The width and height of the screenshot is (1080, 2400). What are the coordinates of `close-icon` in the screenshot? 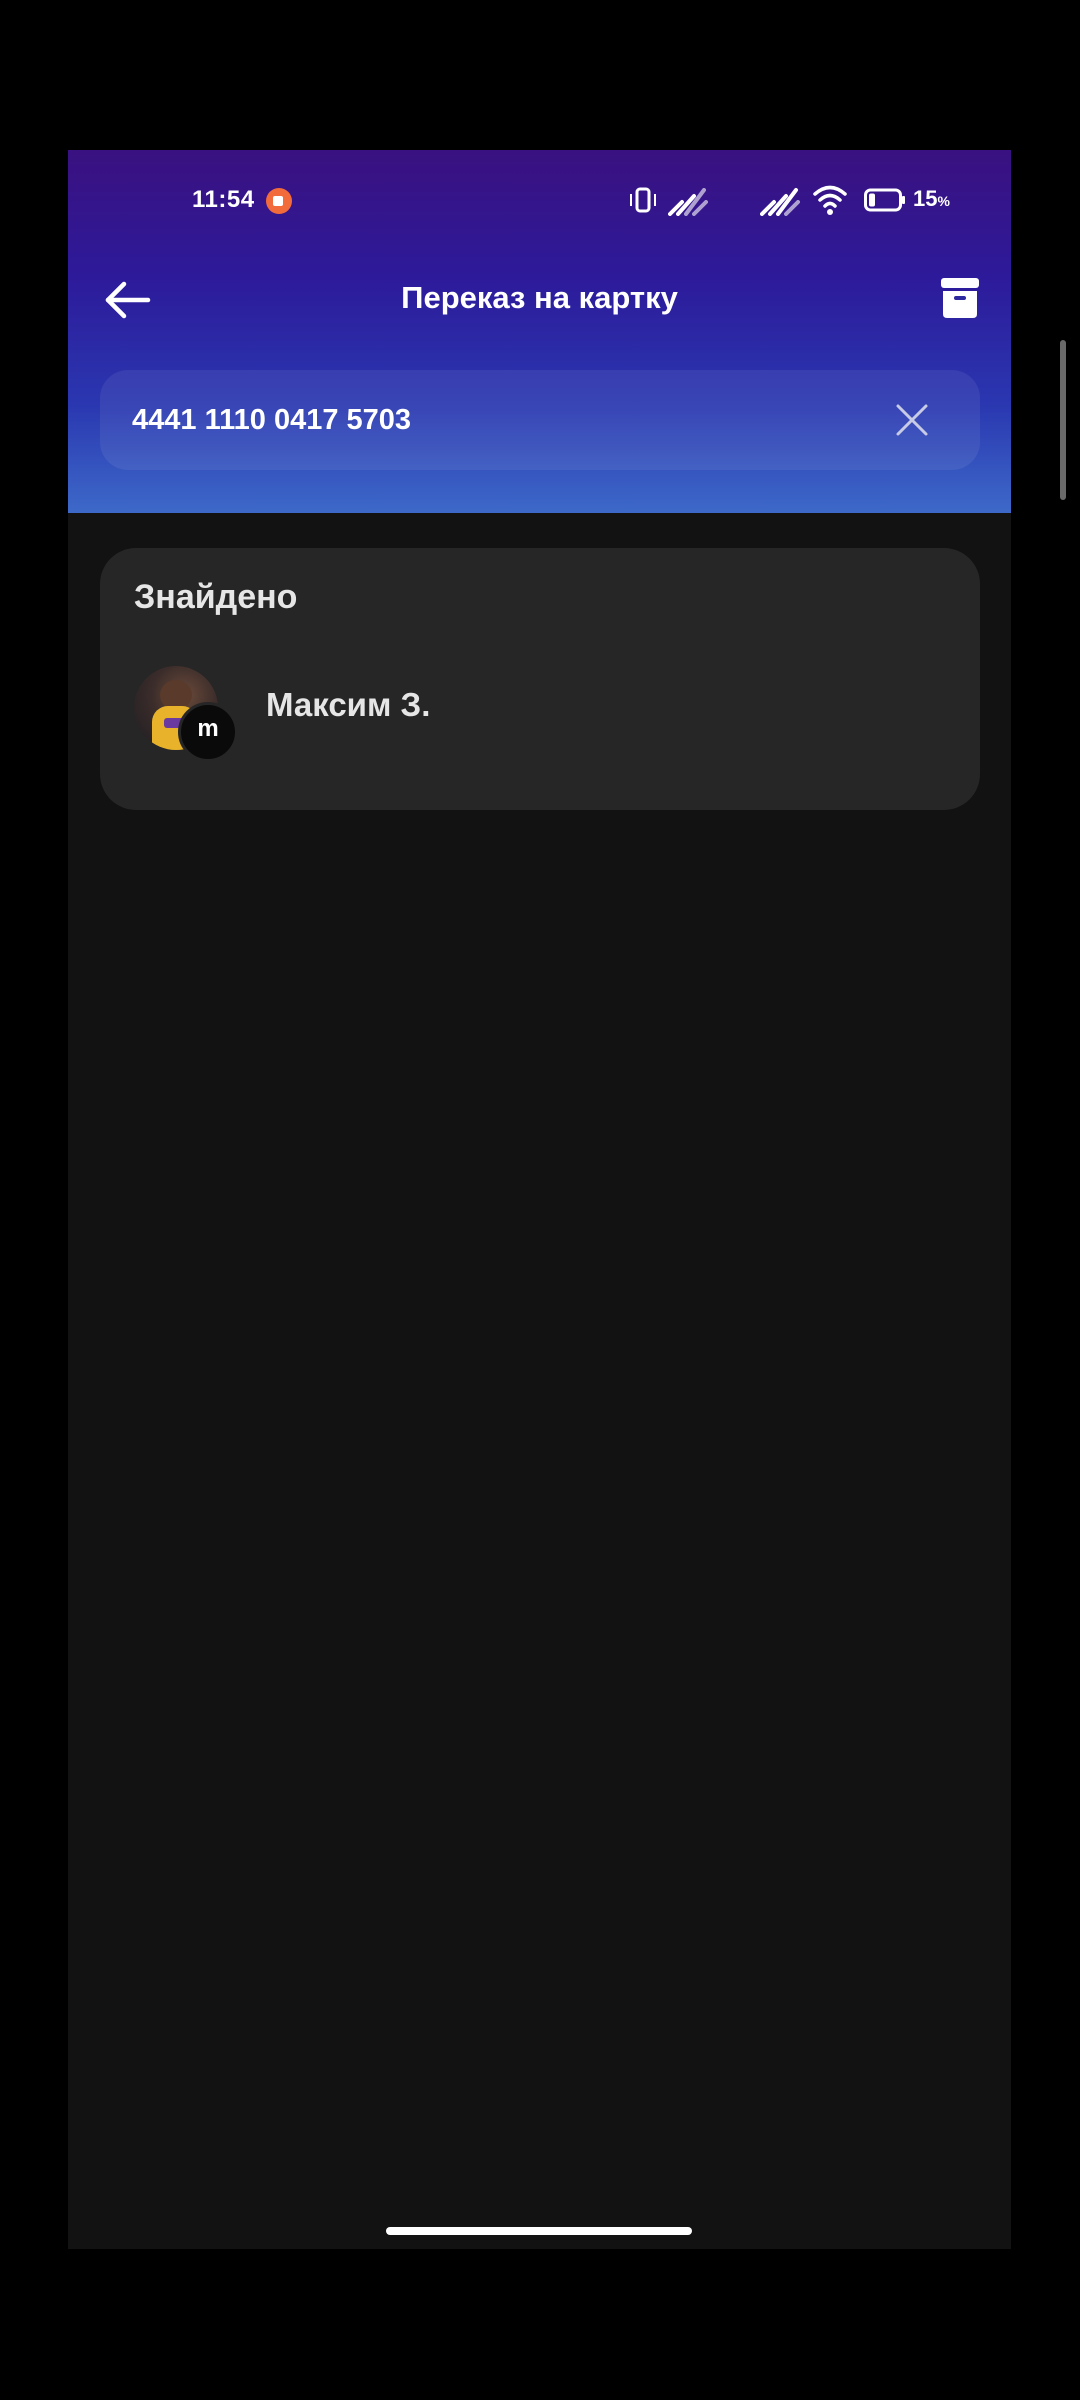 It's located at (912, 420).